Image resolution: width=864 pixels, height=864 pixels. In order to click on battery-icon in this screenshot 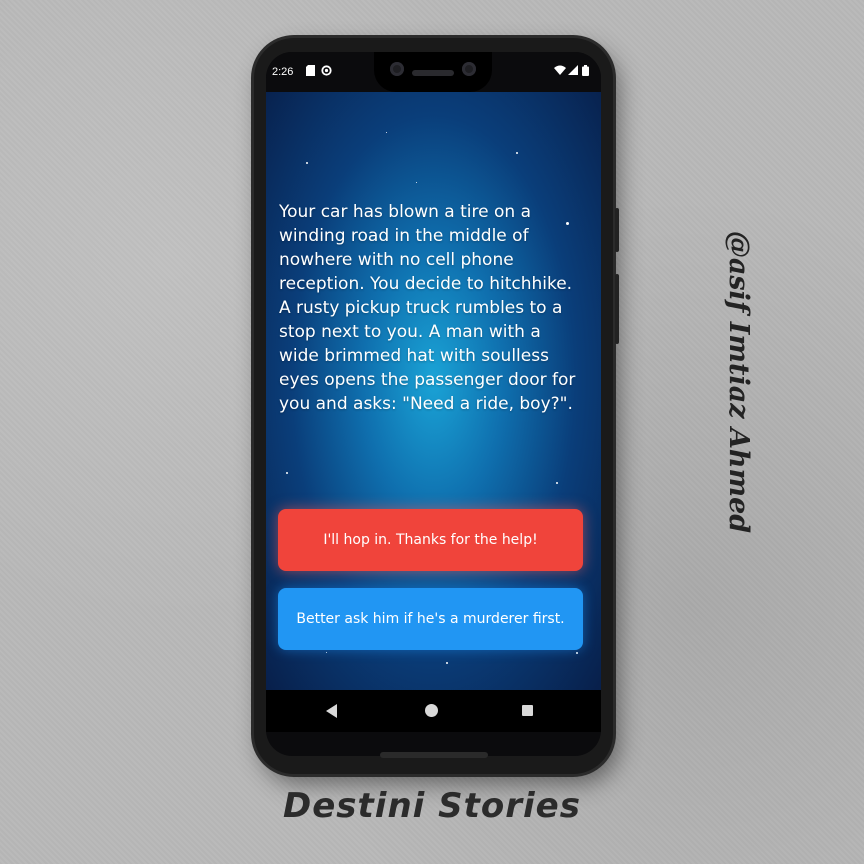, I will do `click(585, 72)`.